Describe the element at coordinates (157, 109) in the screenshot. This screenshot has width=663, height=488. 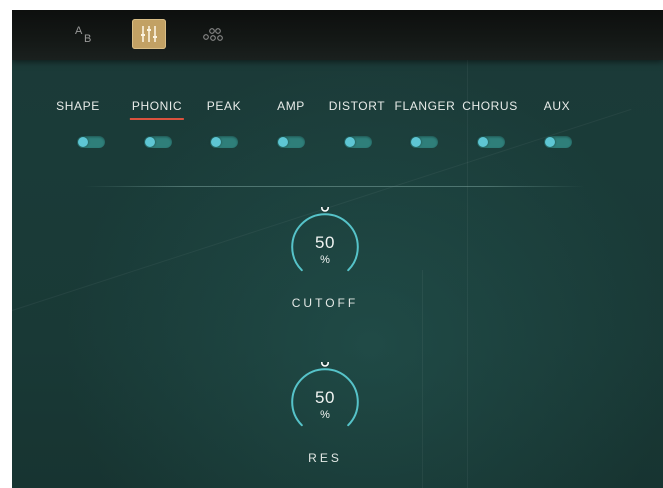
I see `tab-phonic: PHONIC` at that location.